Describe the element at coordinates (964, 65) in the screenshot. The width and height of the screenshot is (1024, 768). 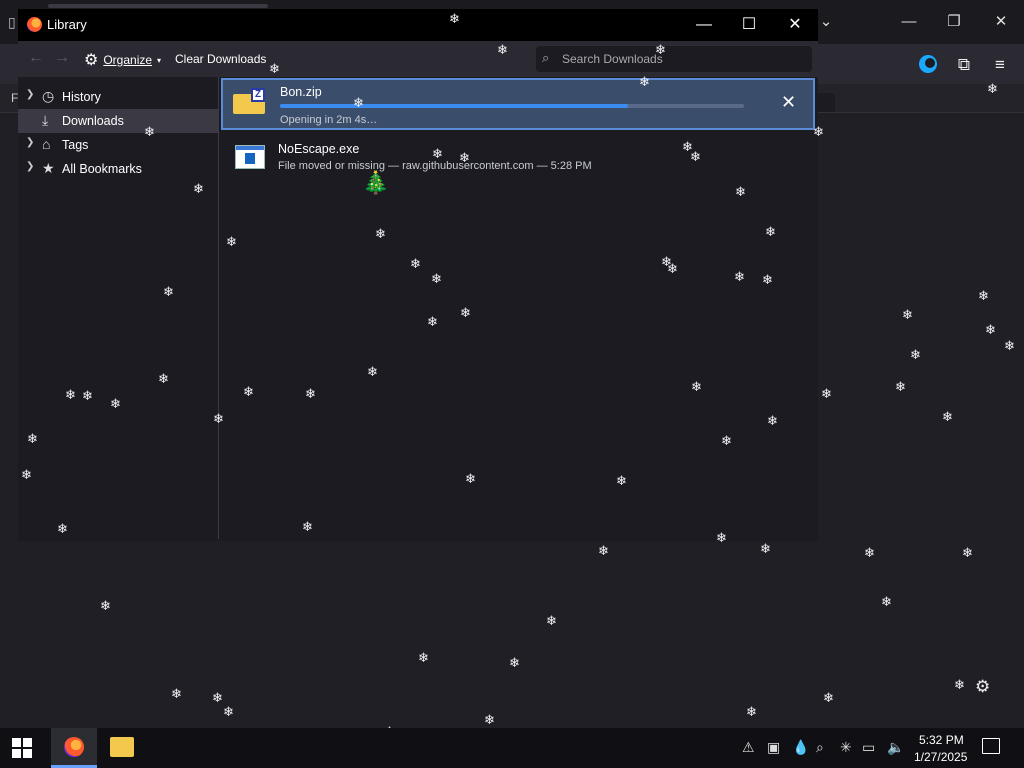
I see `extensions-icon: ⧉` at that location.